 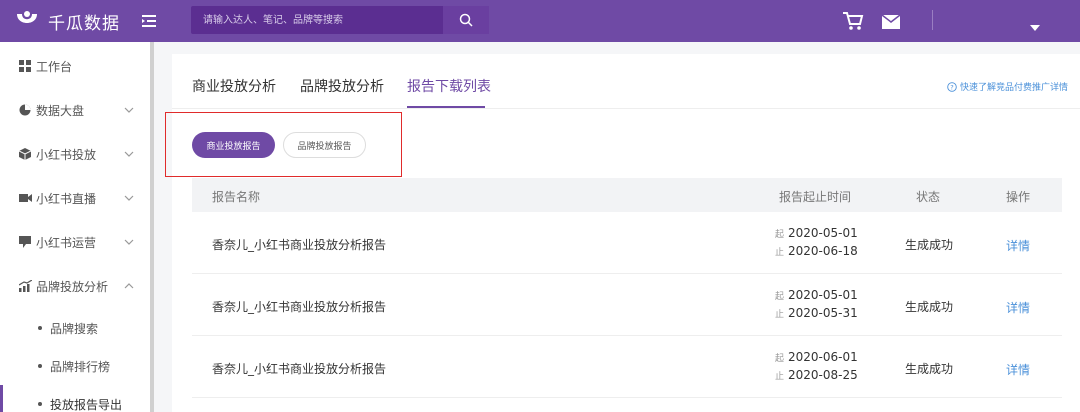 I want to click on table-header: 报告名称 报告起止时间 状态 操作, so click(x=627, y=195).